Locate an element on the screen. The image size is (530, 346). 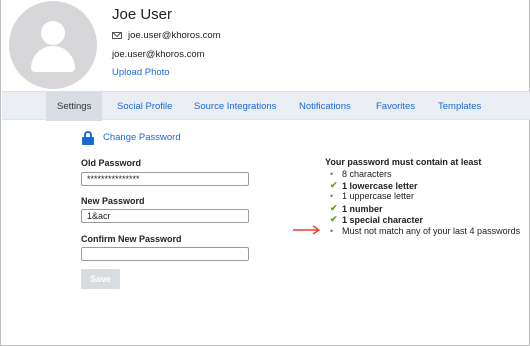
lock-icon is located at coordinates (88, 138).